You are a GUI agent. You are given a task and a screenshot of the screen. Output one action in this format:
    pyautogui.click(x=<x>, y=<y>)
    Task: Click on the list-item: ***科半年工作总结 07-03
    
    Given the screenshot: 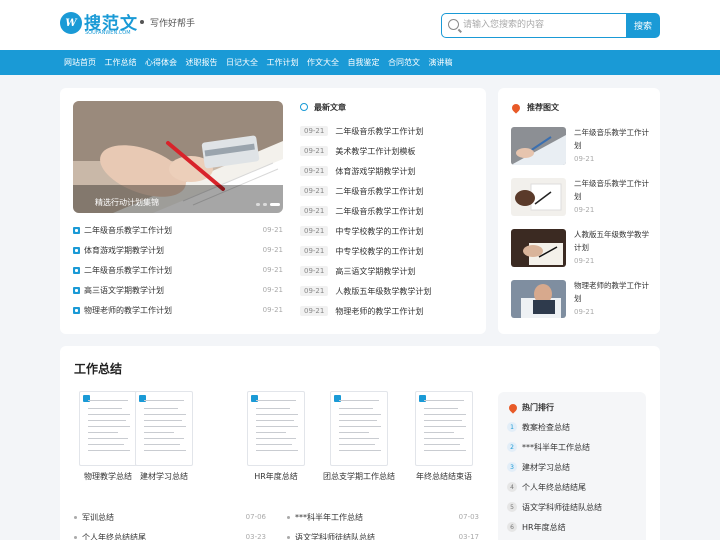 What is the action you would take?
    pyautogui.click(x=383, y=517)
    